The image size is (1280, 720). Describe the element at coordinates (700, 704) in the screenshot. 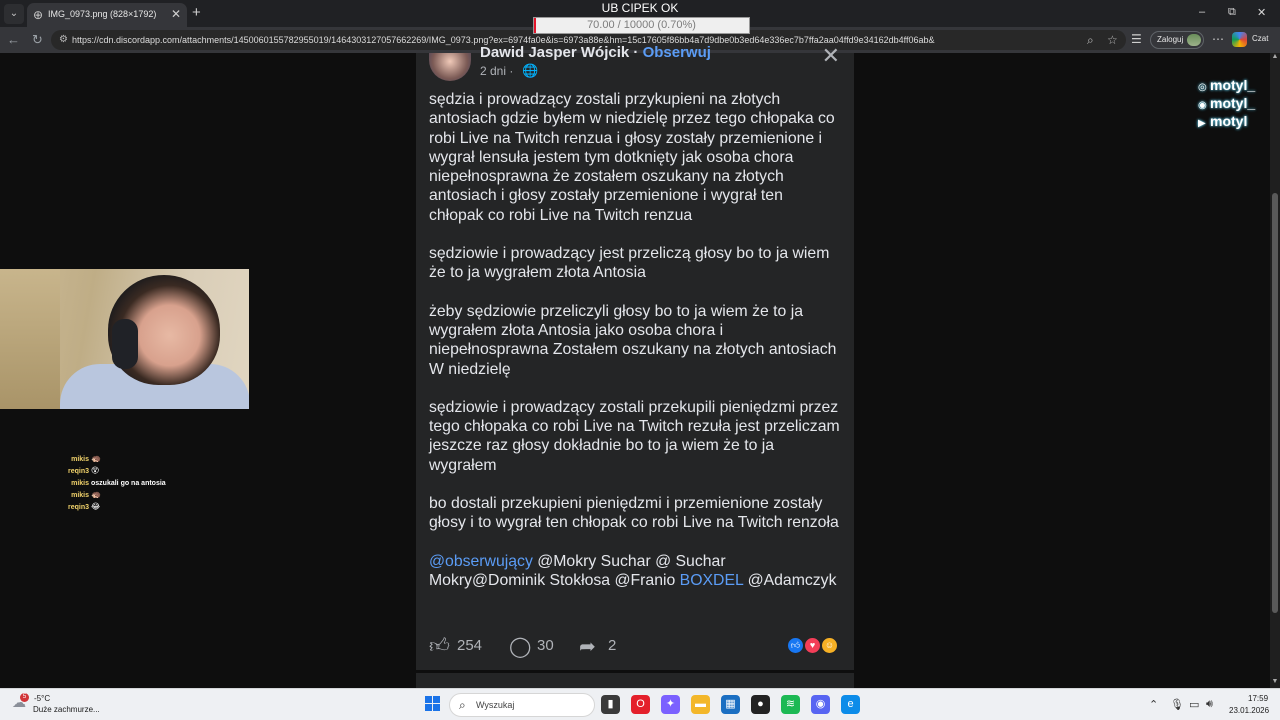

I see `folder-app: ▬` at that location.